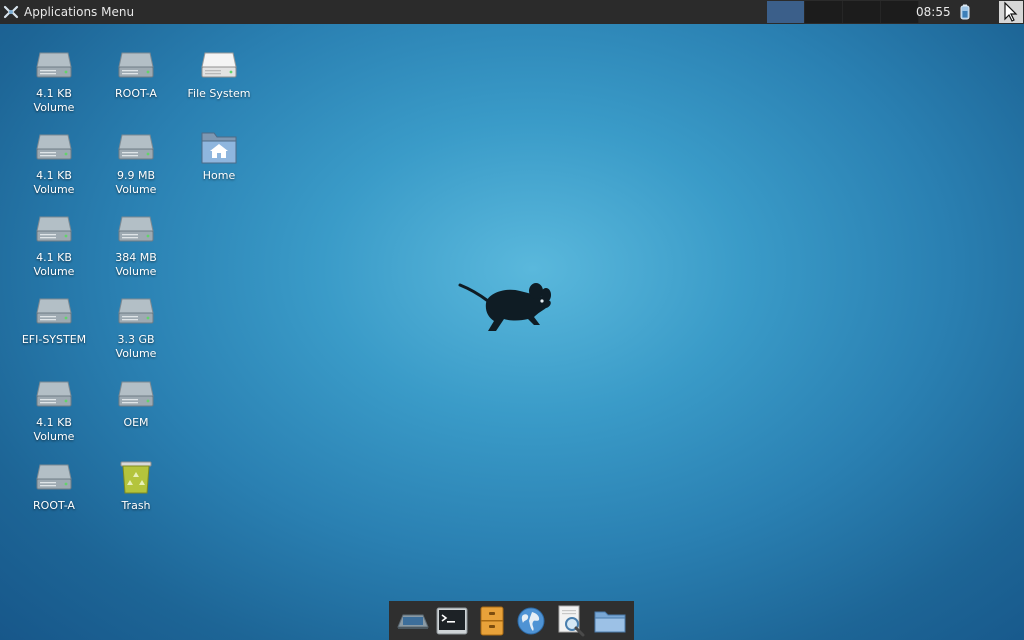 The height and width of the screenshot is (640, 1024). I want to click on desktop-icon-label: 9.9 MB Volume, so click(136, 182).